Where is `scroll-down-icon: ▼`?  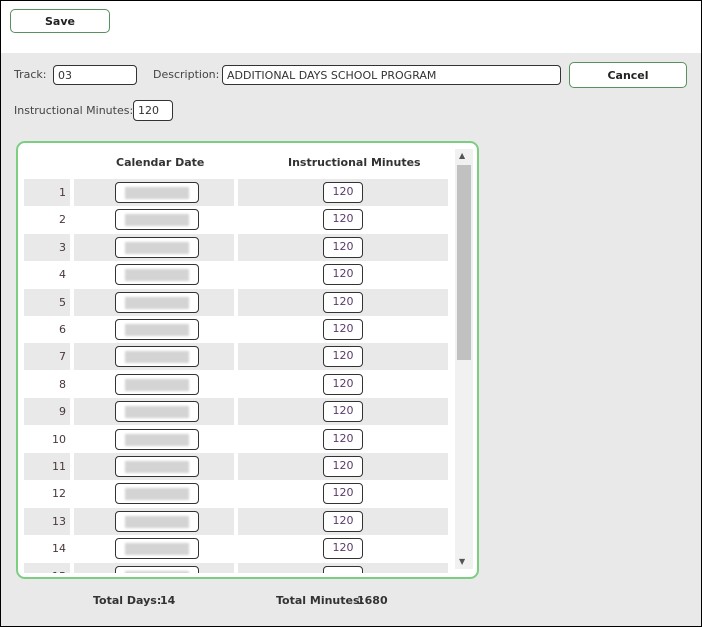
scroll-down-icon: ▼ is located at coordinates (462, 561).